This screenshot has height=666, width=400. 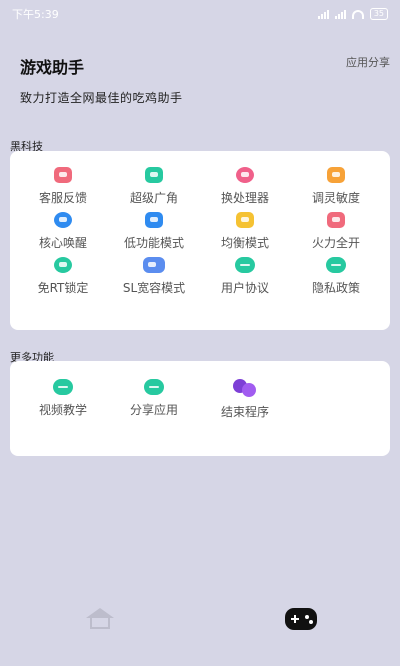 I want to click on core-wake-icon, so click(x=63, y=220).